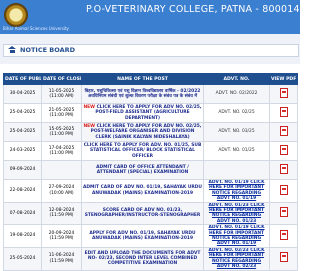 The image size is (320, 271). I want to click on notice-bar: NOTICE BOARD, so click(150, 49).